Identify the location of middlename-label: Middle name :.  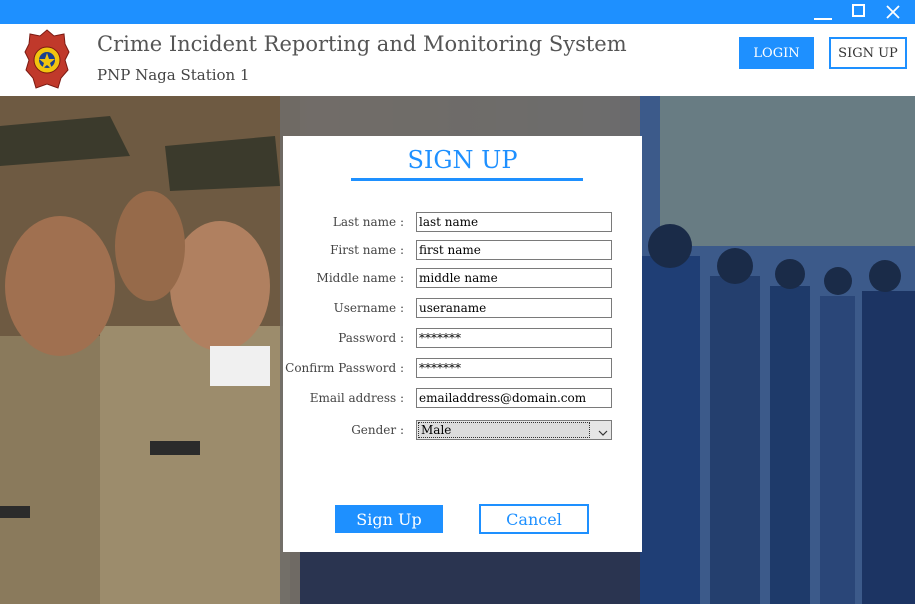
(360, 278).